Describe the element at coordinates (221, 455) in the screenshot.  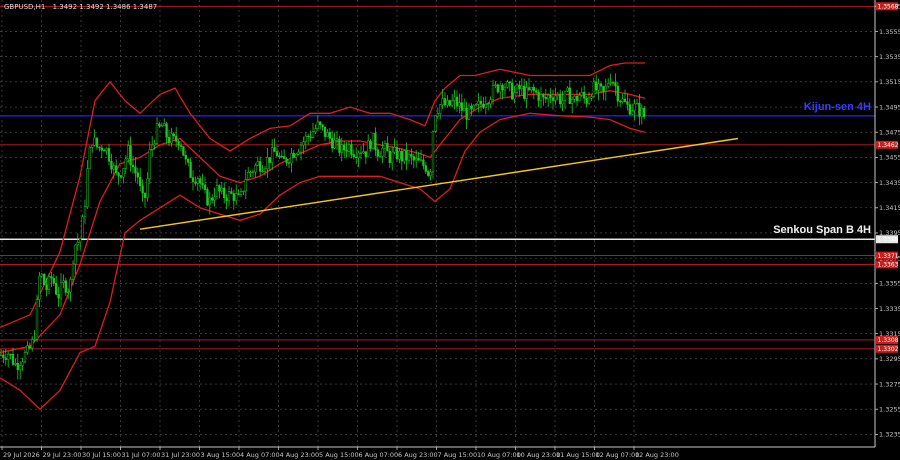
I see `x-tick-label: 3 Aug 15:00` at that location.